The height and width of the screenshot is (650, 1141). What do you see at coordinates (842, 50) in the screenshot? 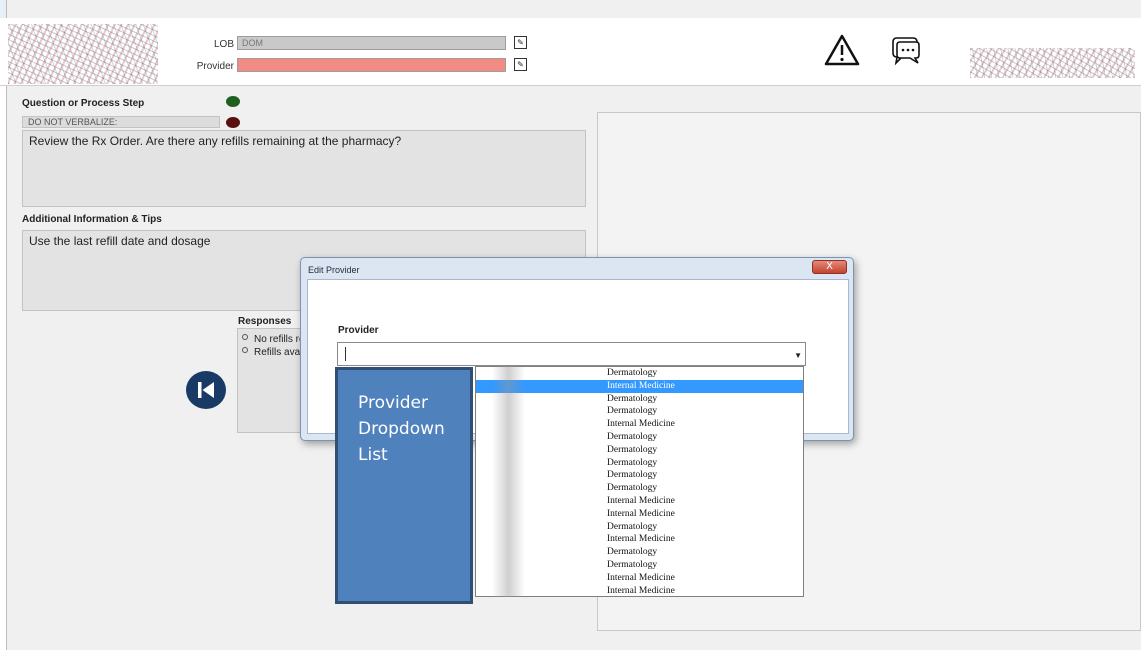
I see `warning-triangle-icon` at bounding box center [842, 50].